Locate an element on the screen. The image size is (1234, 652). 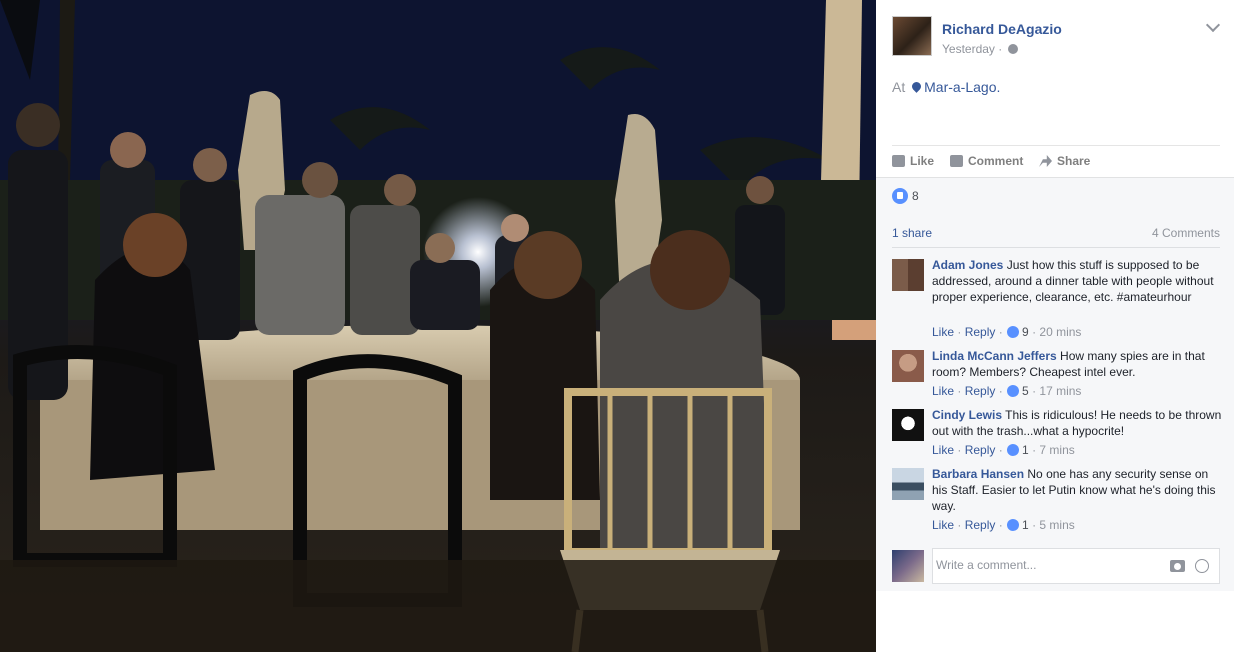
comment-box is located at coordinates (1076, 566).